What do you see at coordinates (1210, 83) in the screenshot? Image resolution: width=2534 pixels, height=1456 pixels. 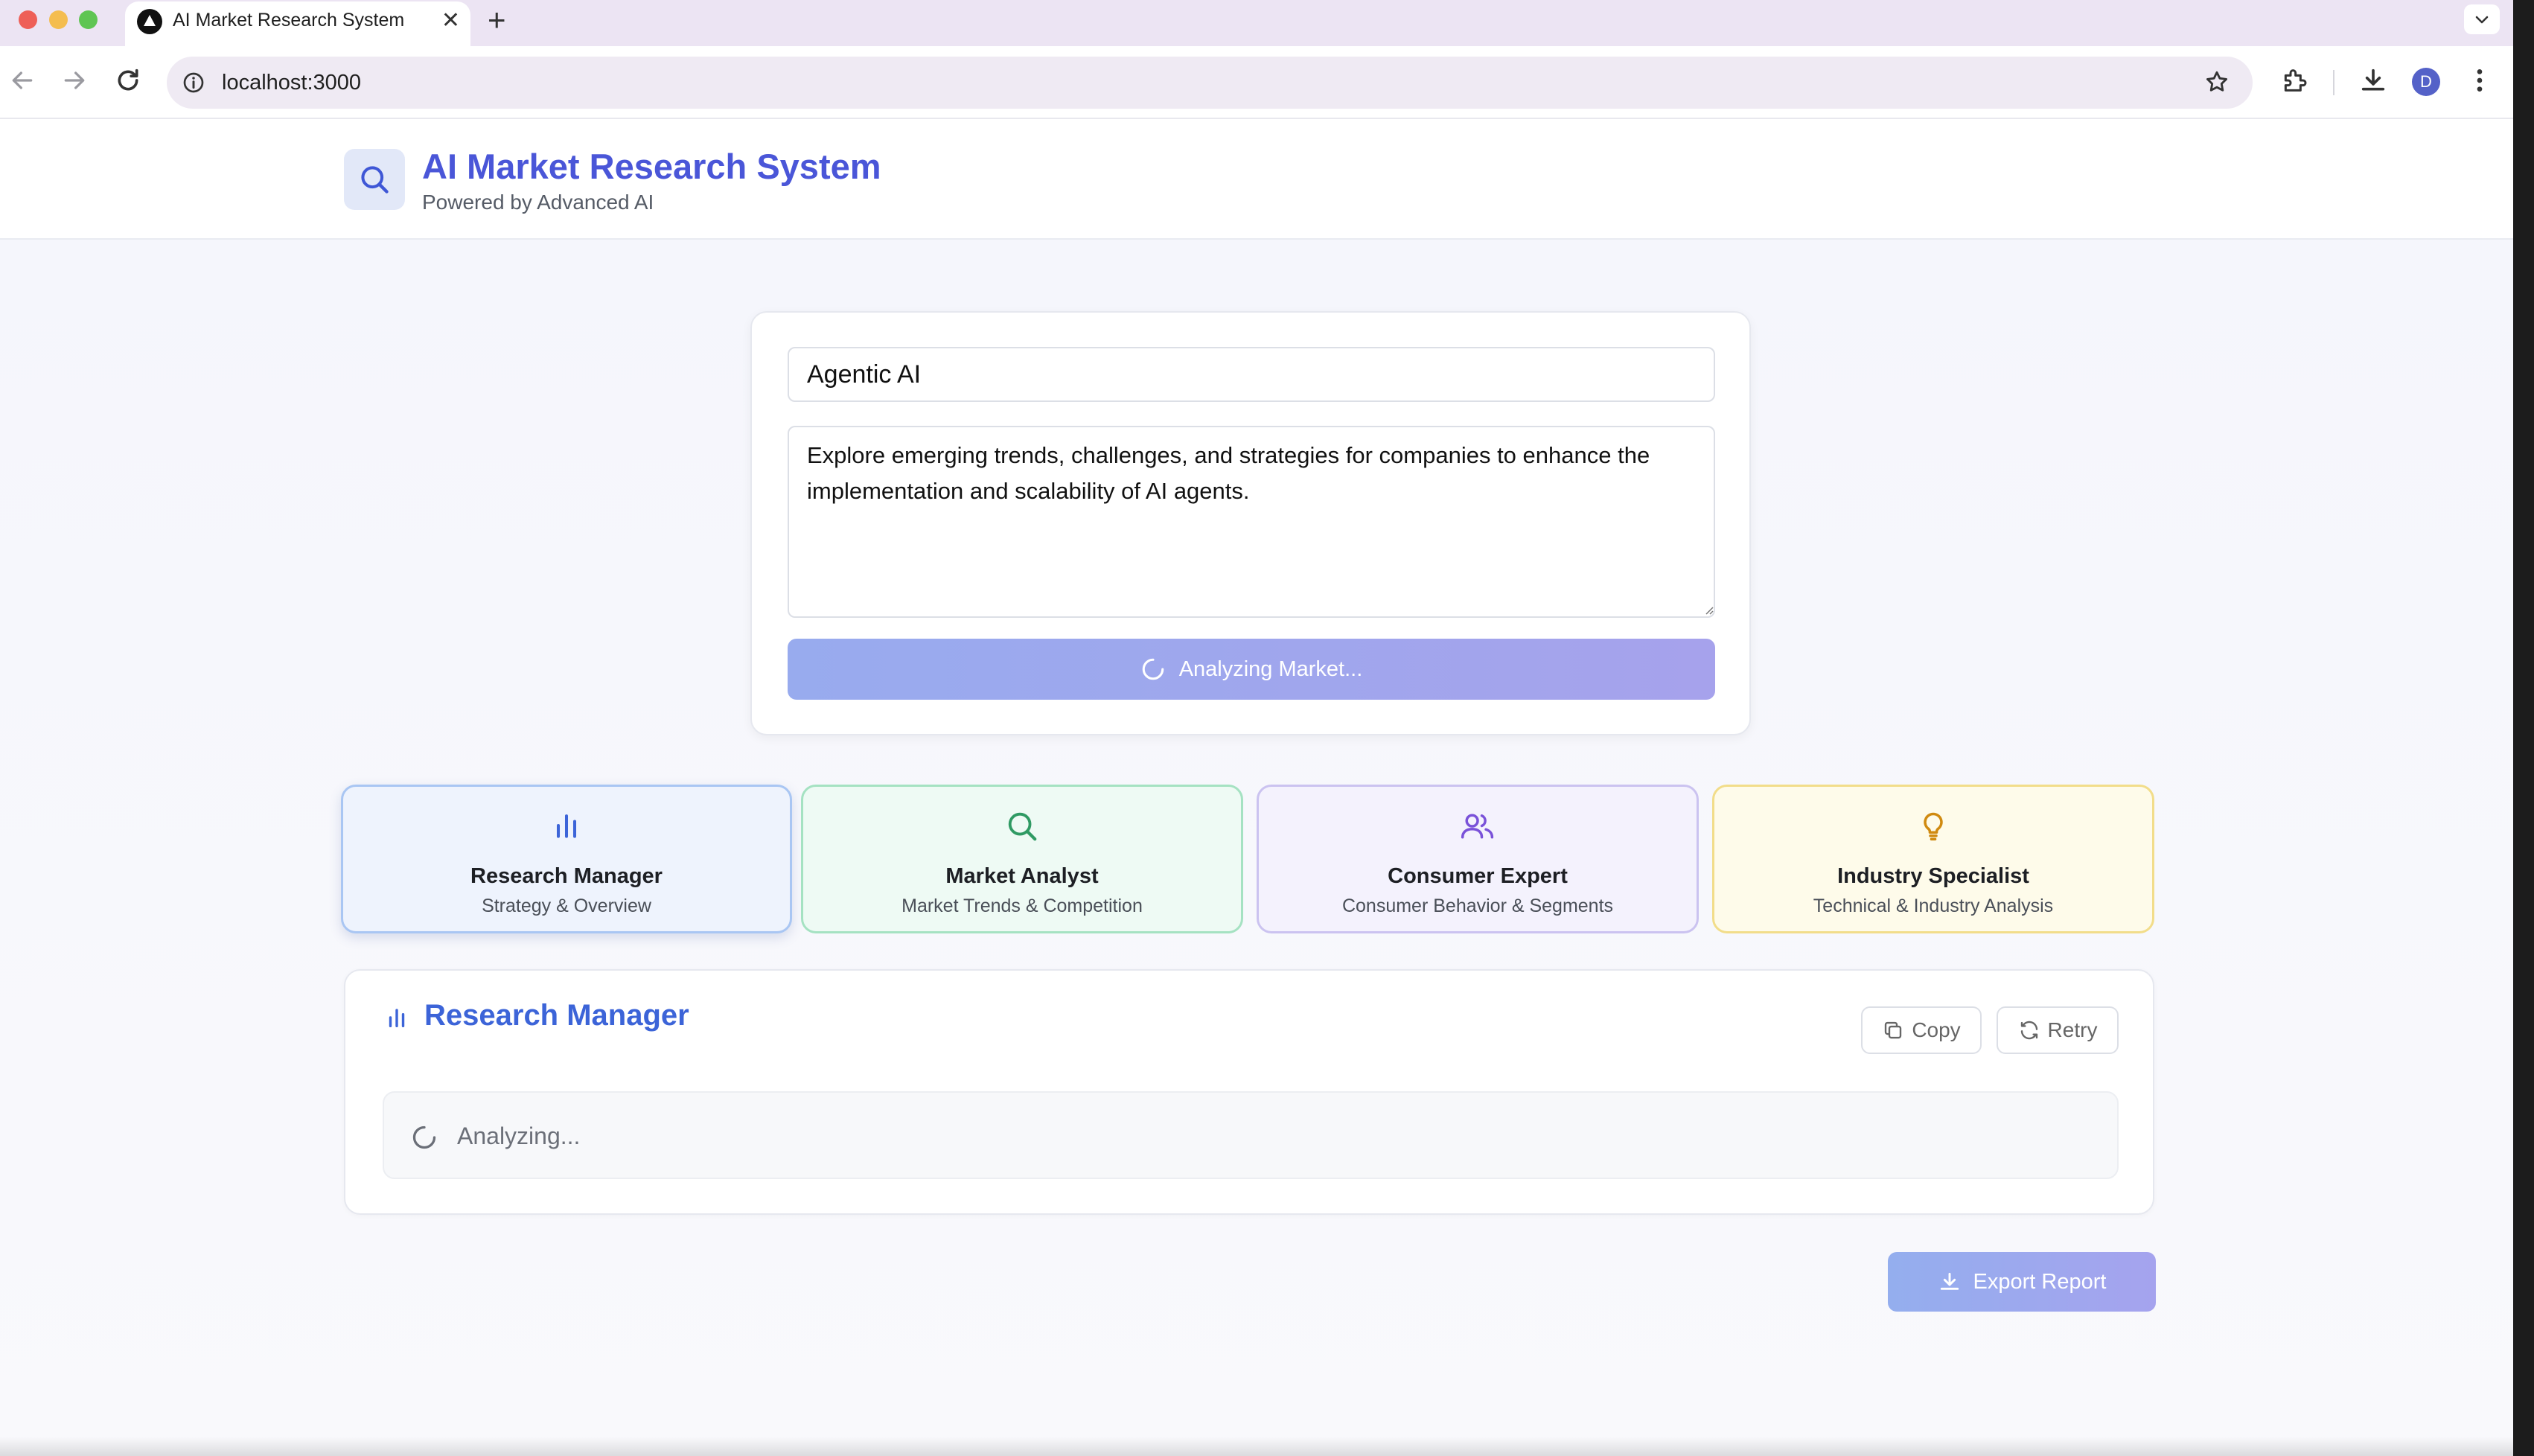 I see `address-bar: localhost:3000` at bounding box center [1210, 83].